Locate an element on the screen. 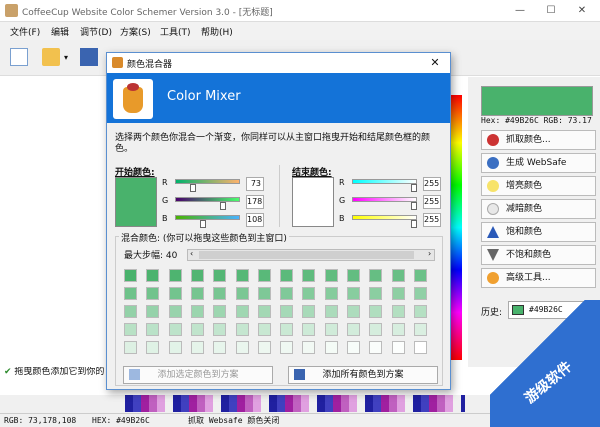 The height and width of the screenshot is (427, 600). color-palette-strip is located at coordinates (295, 403).